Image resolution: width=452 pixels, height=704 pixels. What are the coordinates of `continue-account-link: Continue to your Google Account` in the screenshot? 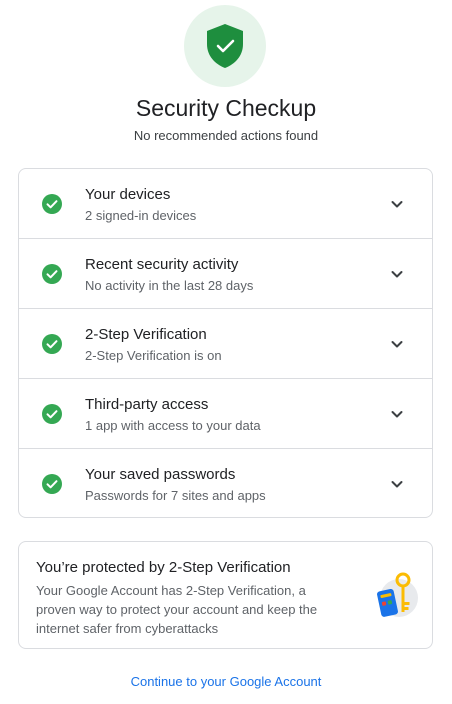 It's located at (226, 681).